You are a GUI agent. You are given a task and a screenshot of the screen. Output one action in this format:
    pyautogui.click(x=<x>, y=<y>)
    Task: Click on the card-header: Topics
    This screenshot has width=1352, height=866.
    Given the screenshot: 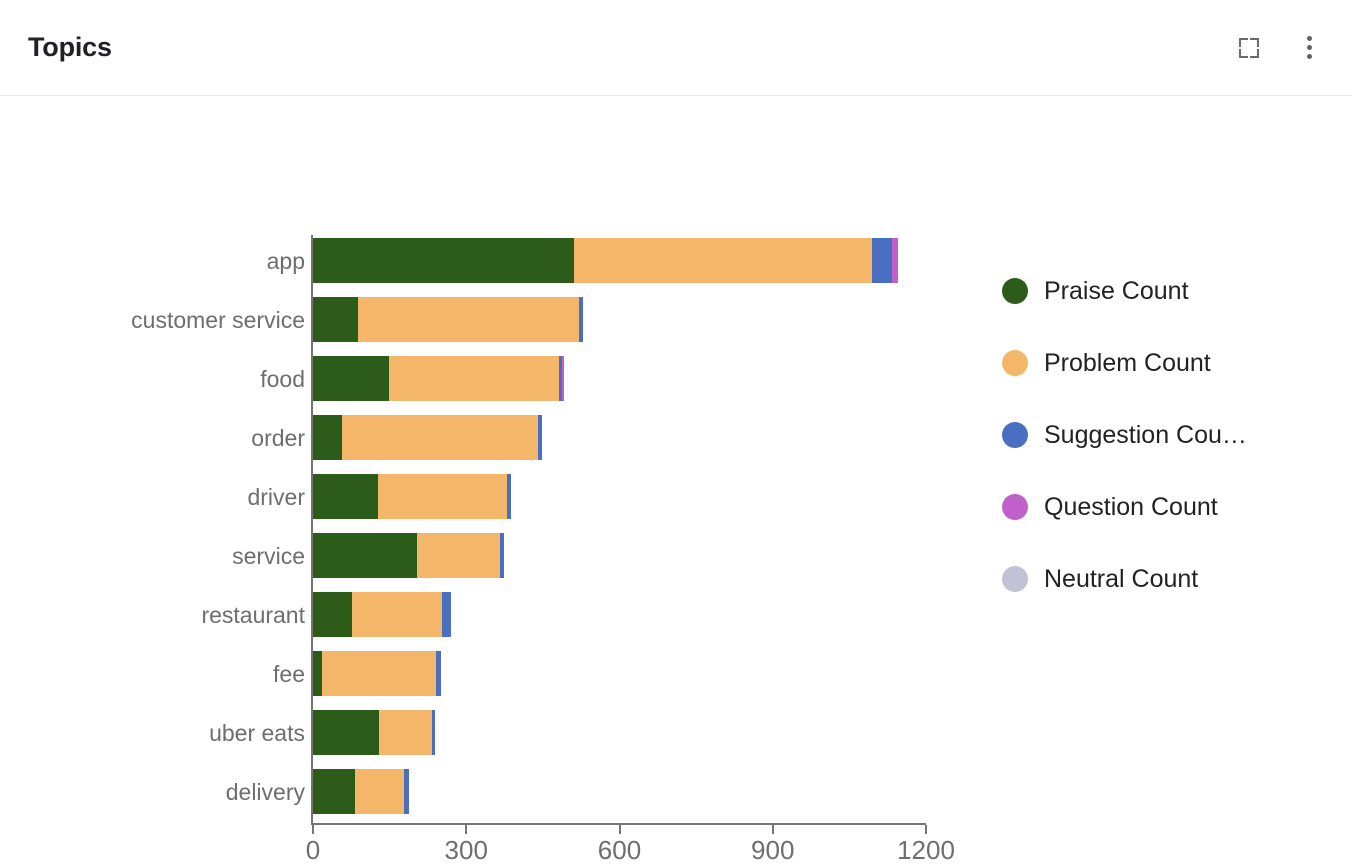 What is the action you would take?
    pyautogui.click(x=676, y=48)
    